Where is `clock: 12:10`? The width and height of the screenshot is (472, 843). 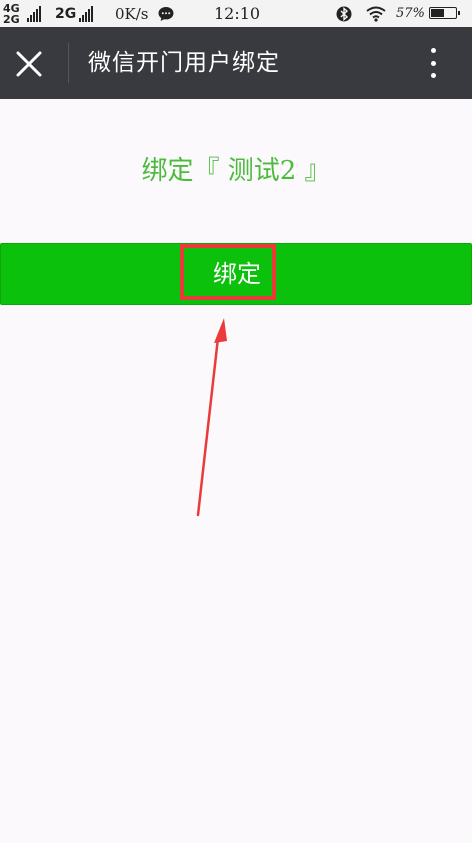 clock: 12:10 is located at coordinates (237, 13).